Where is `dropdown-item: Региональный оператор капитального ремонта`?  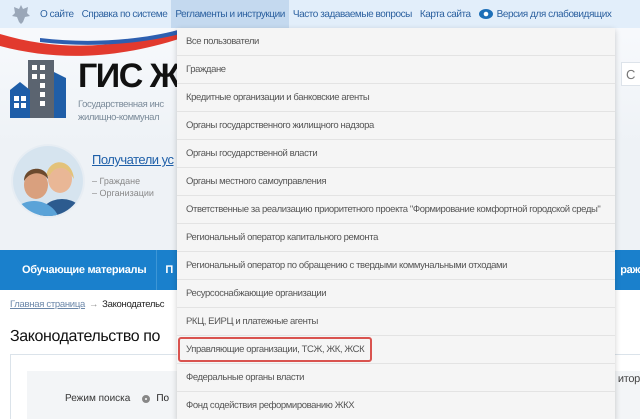
dropdown-item: Региональный оператор капитального ремонта is located at coordinates (282, 237).